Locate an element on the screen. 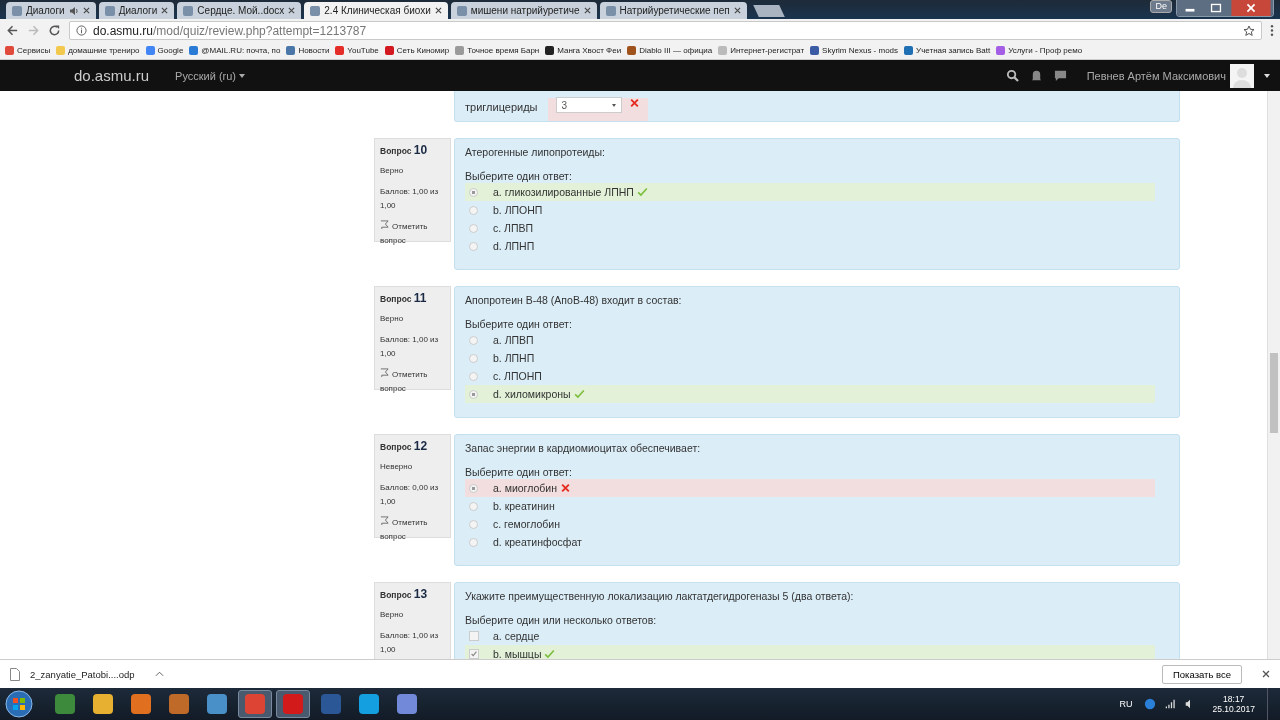 The height and width of the screenshot is (720, 1280). answer-option: a. гликозилированные ЛПНП is located at coordinates (810, 192).